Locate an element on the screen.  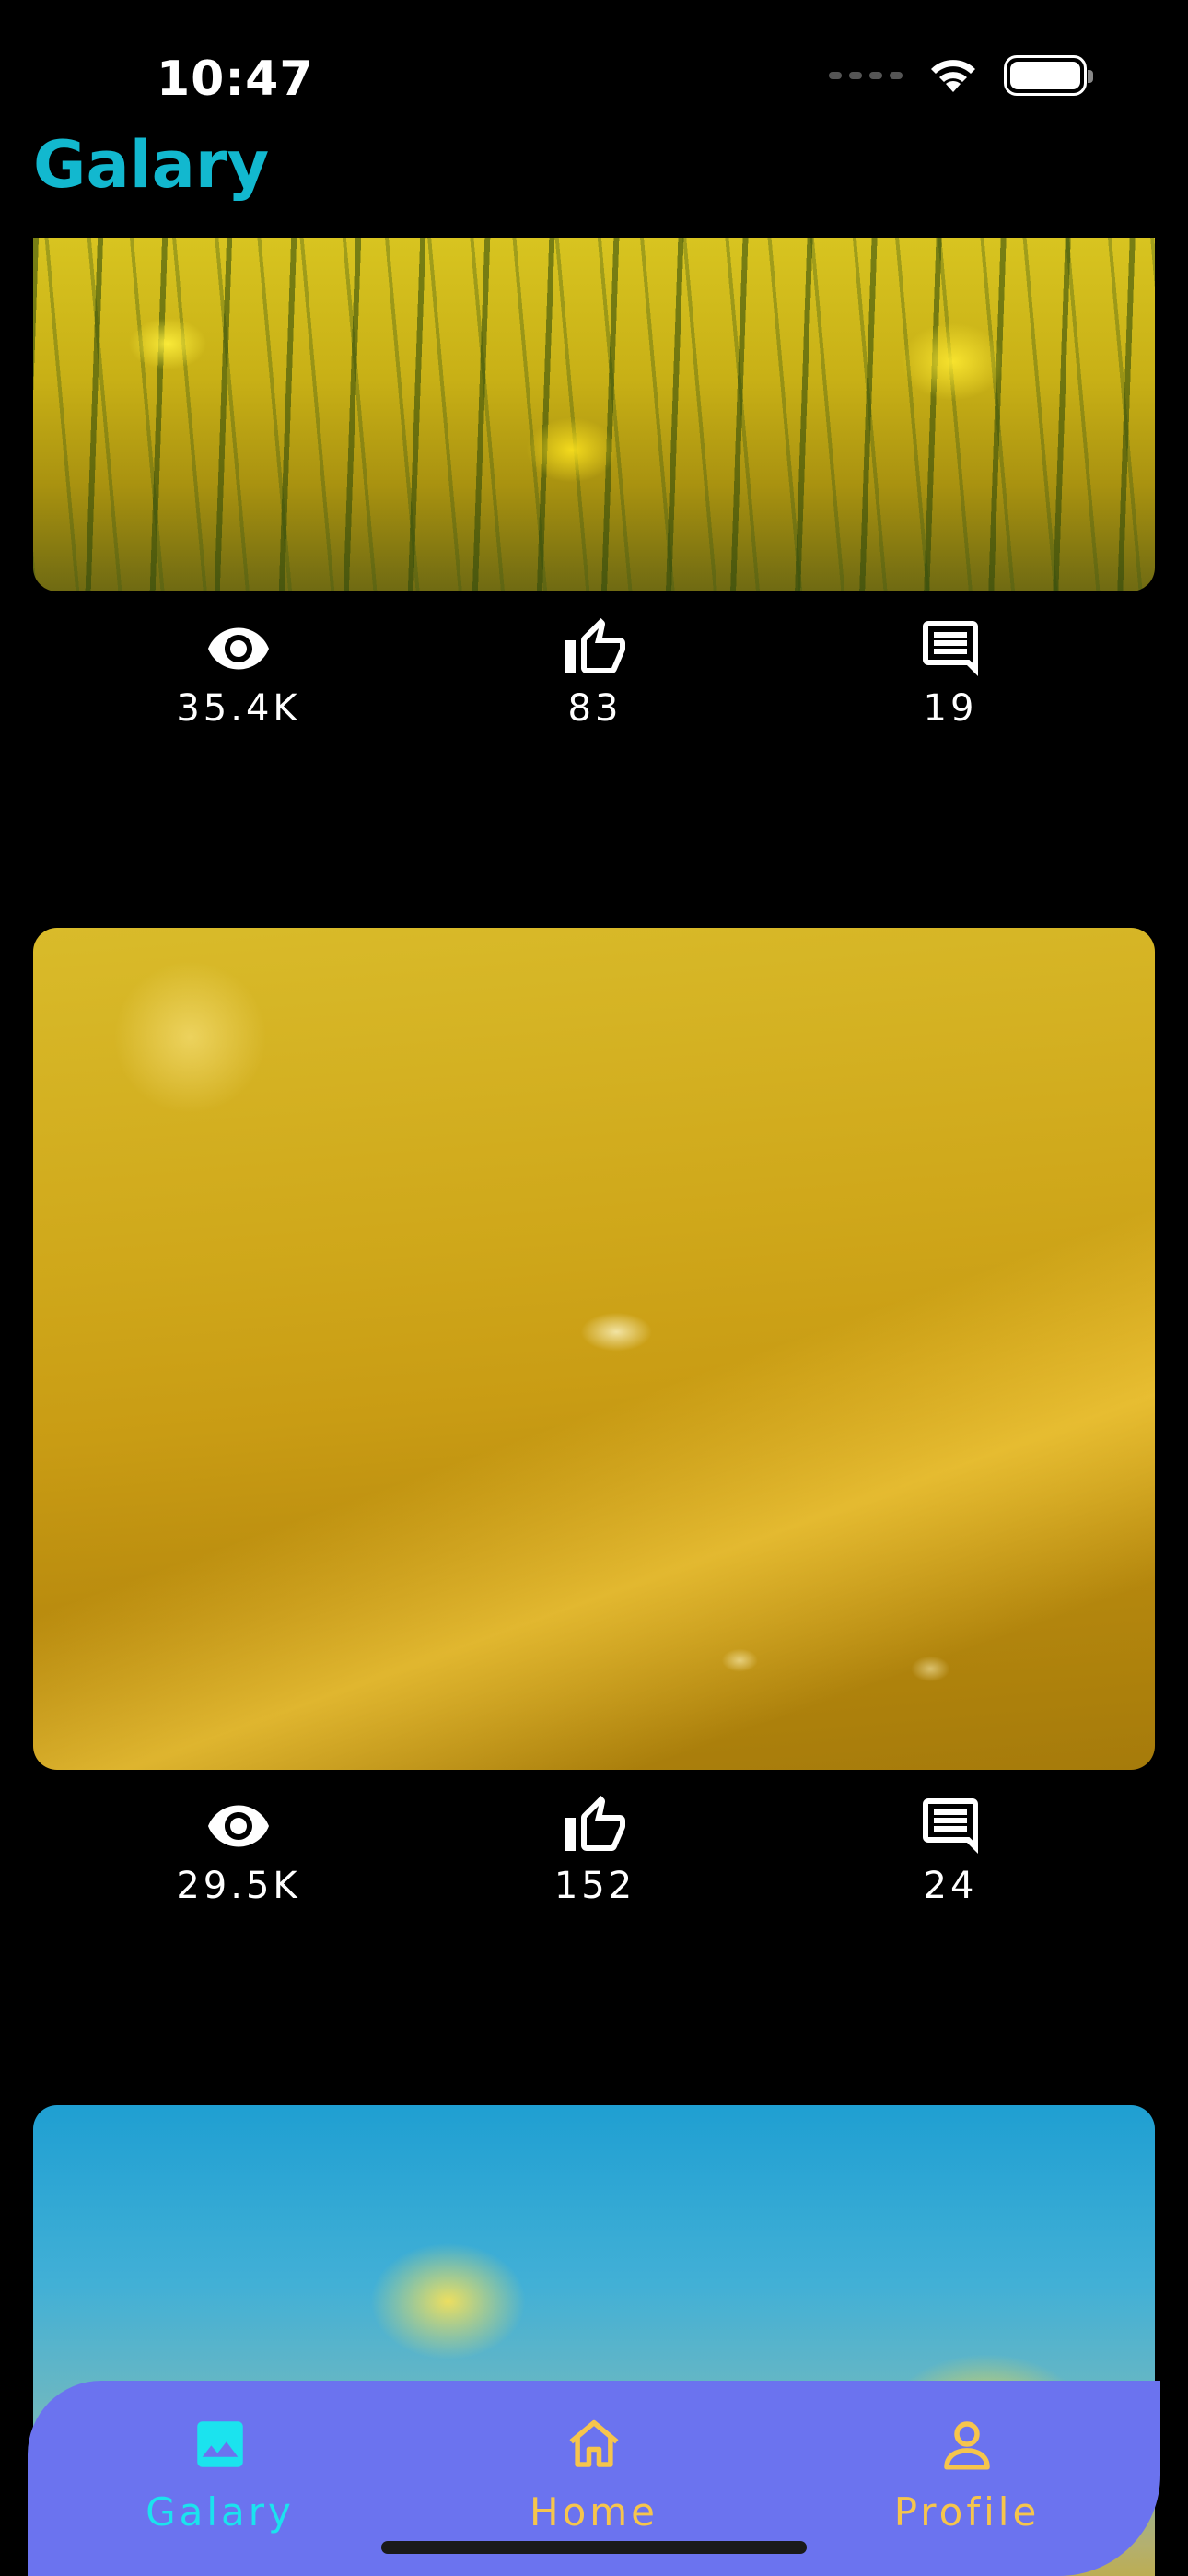
likes-count: 152 is located at coordinates (594, 1886).